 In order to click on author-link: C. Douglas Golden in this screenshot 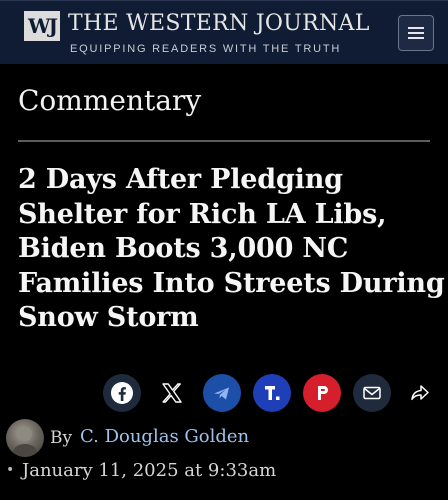, I will do `click(164, 436)`.